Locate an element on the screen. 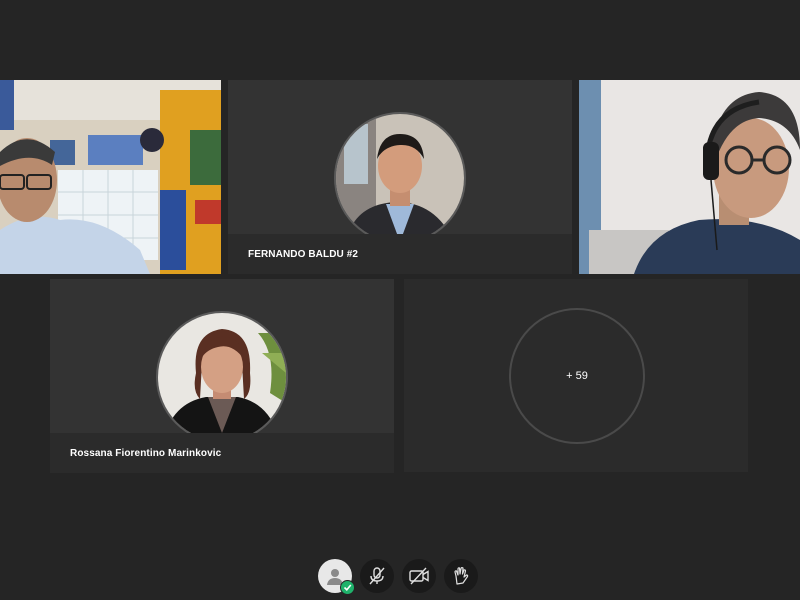  video-tile-right is located at coordinates (689, 177).